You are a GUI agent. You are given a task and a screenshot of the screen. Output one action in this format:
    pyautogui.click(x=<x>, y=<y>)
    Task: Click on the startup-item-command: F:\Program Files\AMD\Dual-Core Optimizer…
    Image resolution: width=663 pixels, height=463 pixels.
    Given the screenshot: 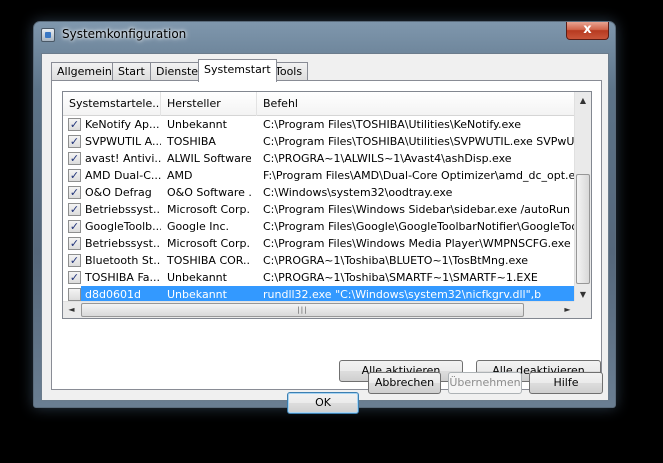 What is the action you would take?
    pyautogui.click(x=419, y=175)
    